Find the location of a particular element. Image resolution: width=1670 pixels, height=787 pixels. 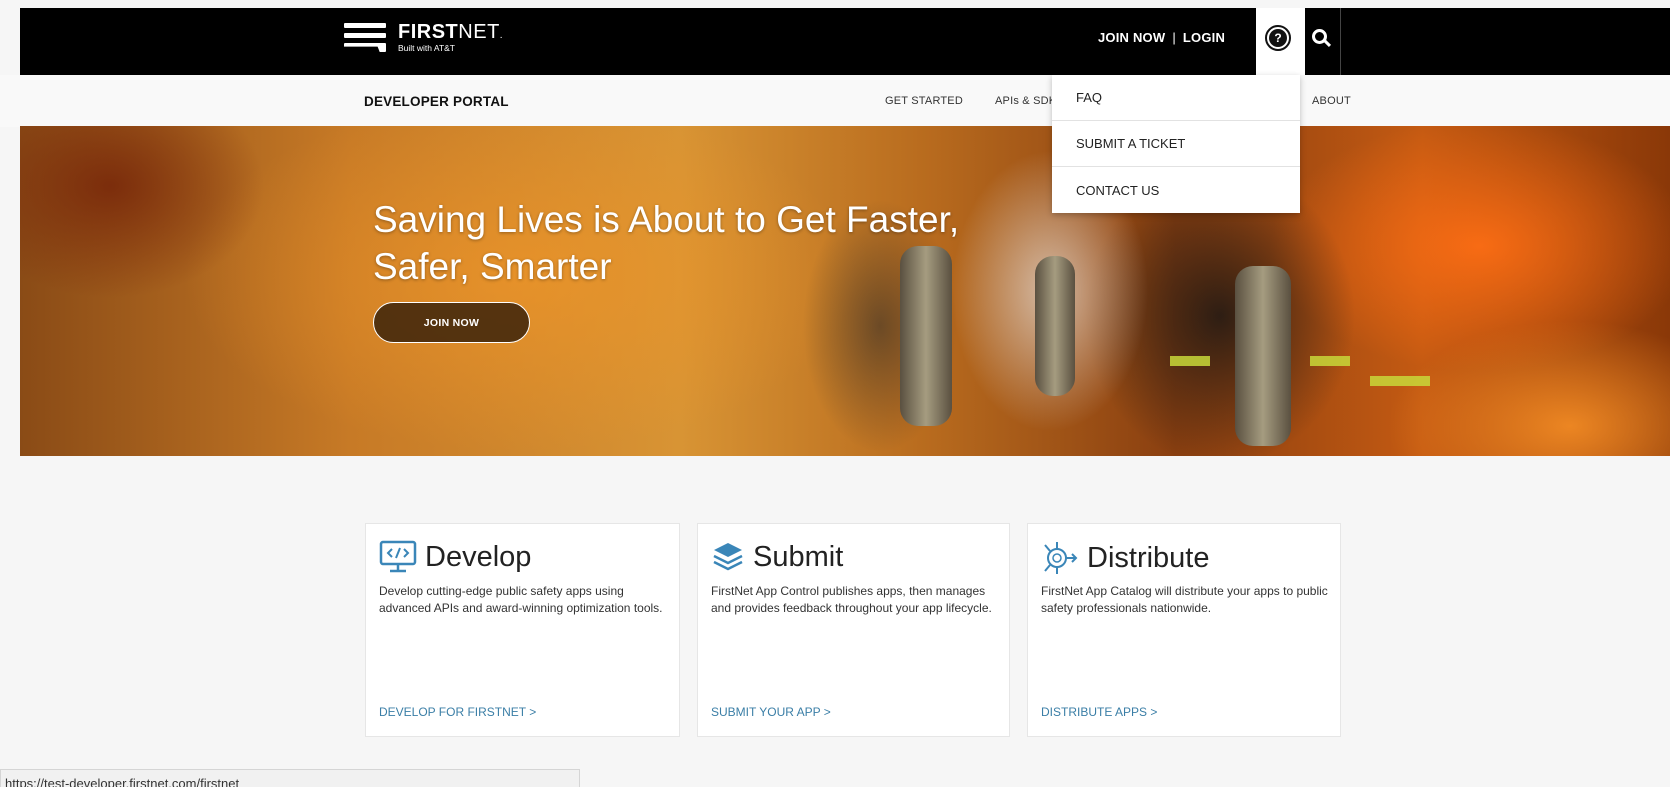

navbar-divider is located at coordinates (1340, 41).